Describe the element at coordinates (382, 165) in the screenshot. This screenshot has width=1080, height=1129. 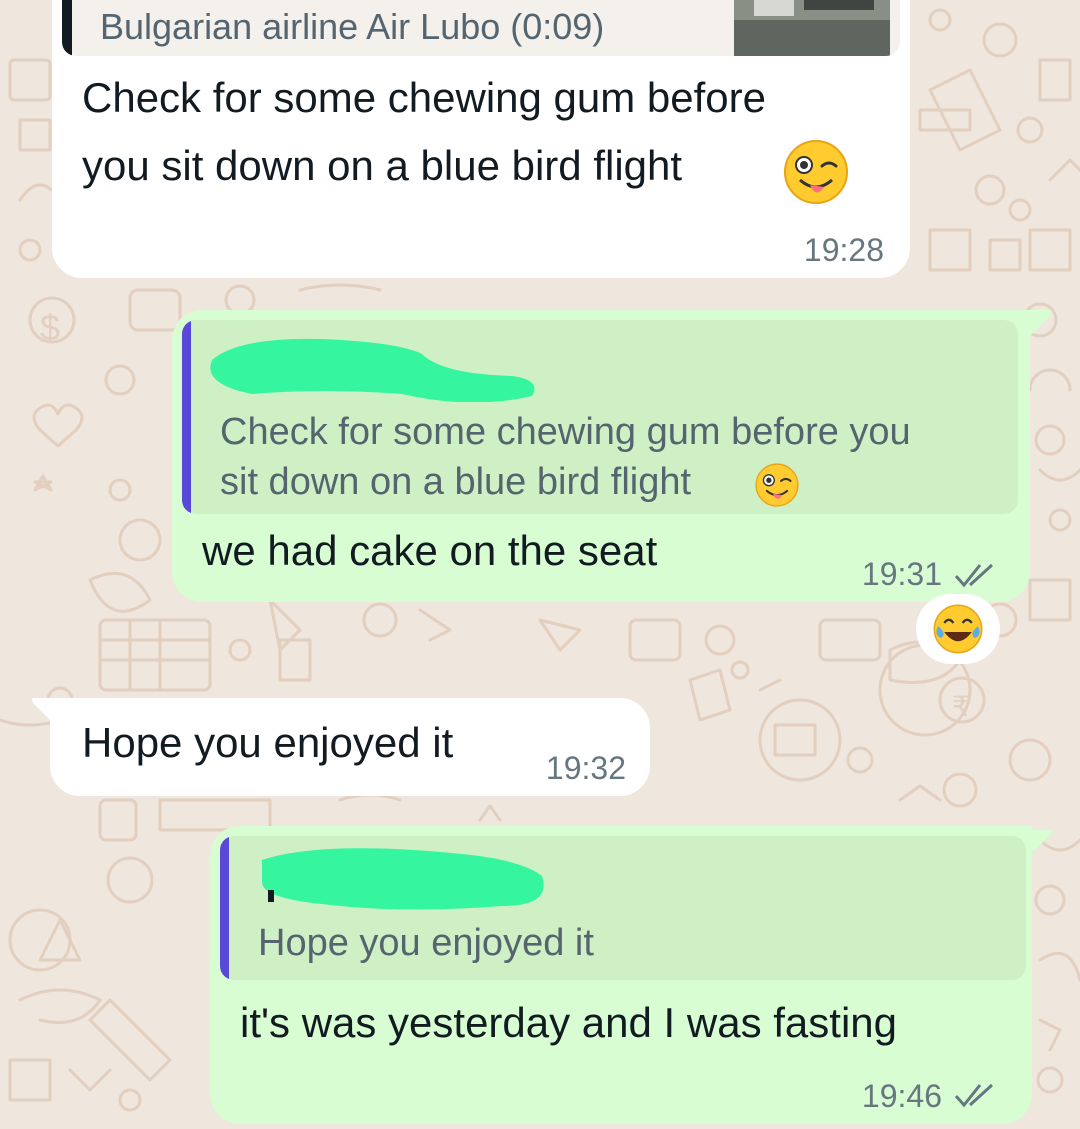
I see `message-text-line-2: you sit down on a blue bird flight` at that location.